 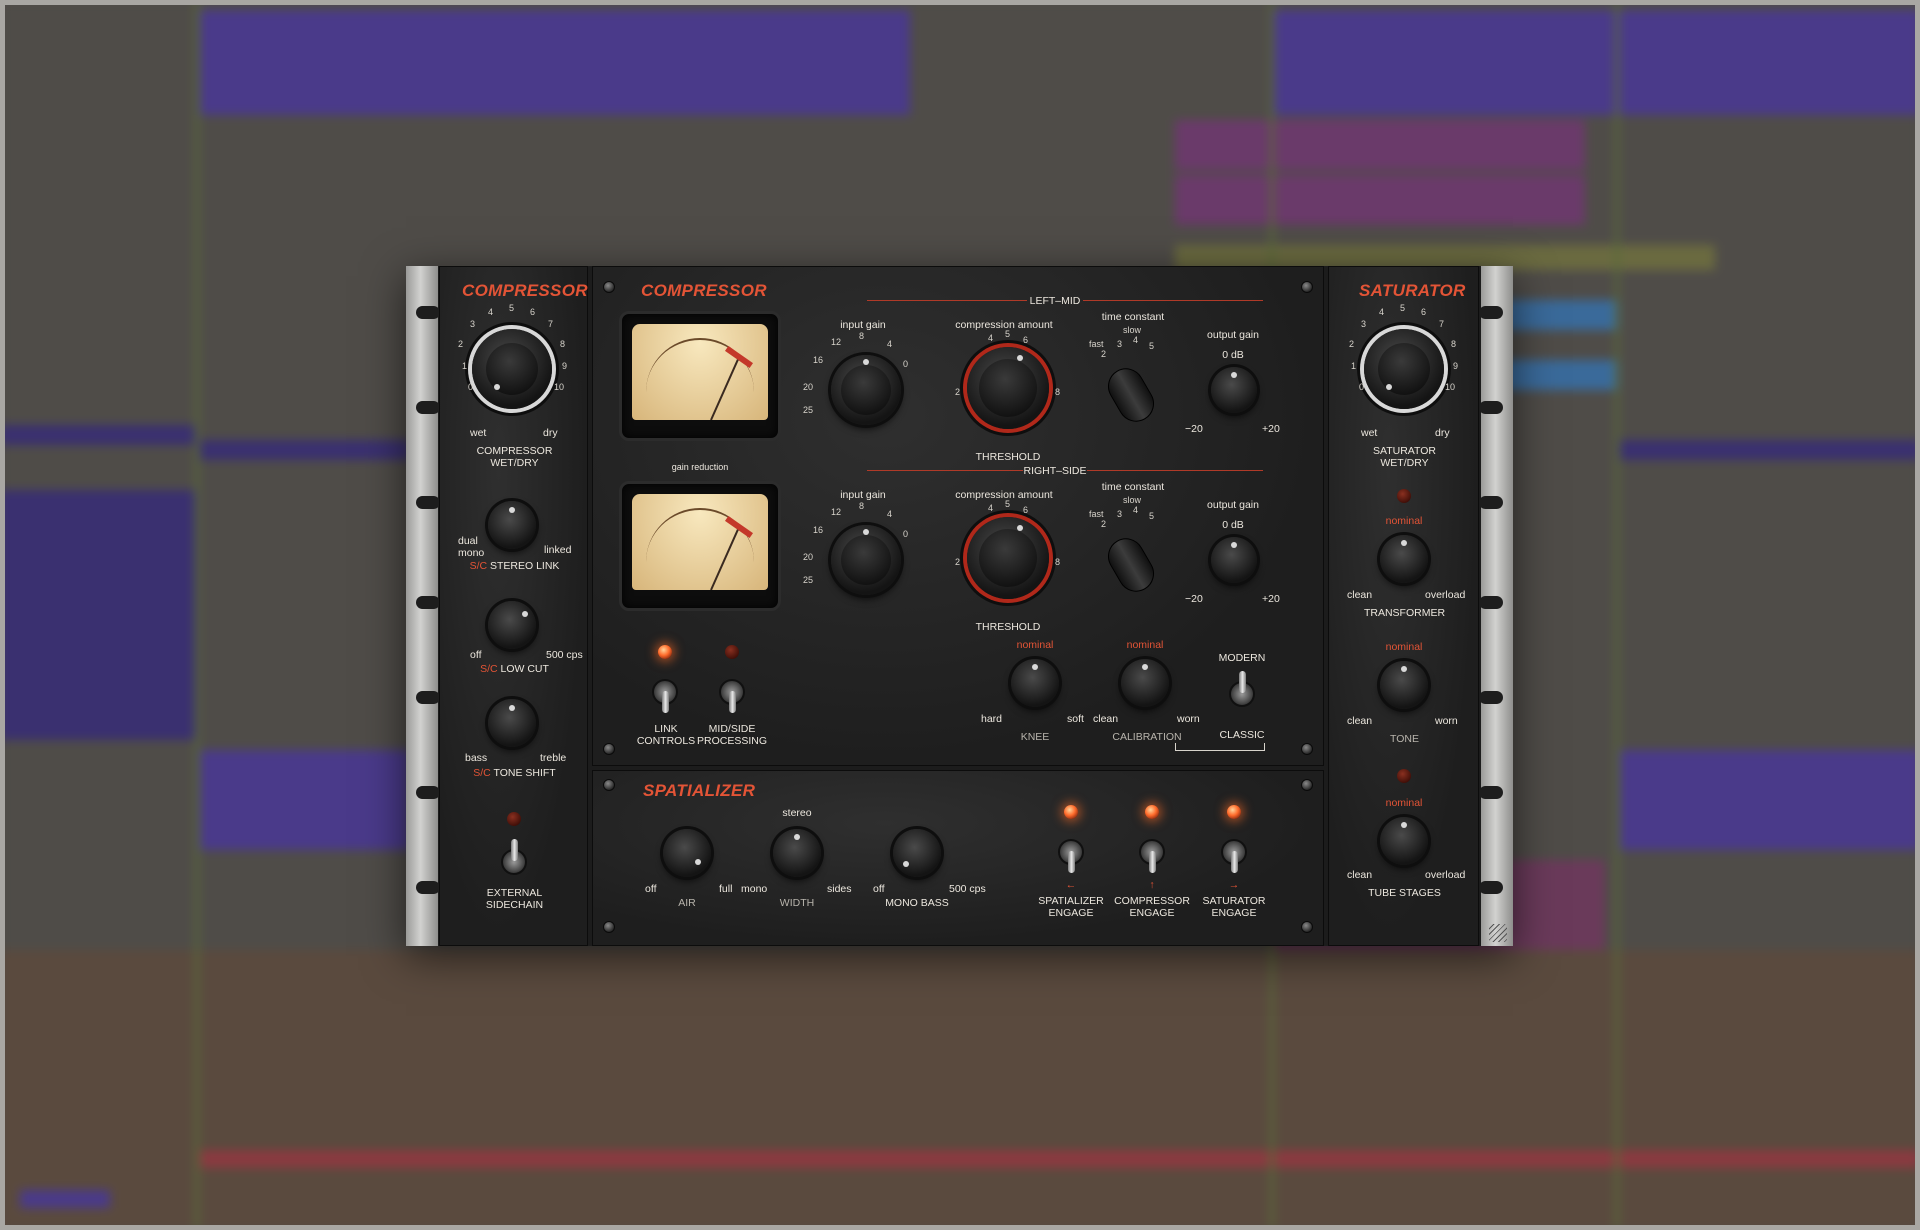 I want to click on transformer-nominal-label: nominal, so click(x=1404, y=521).